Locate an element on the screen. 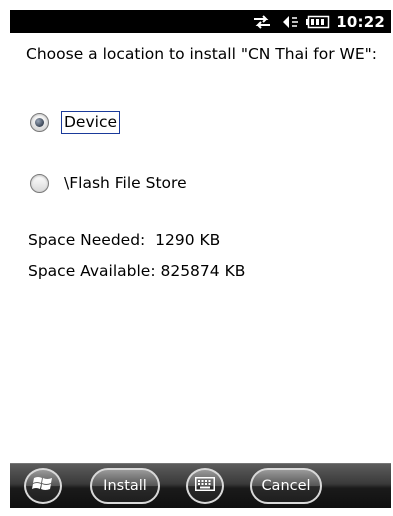  space-available: Space Available: 825874 KB is located at coordinates (137, 271).